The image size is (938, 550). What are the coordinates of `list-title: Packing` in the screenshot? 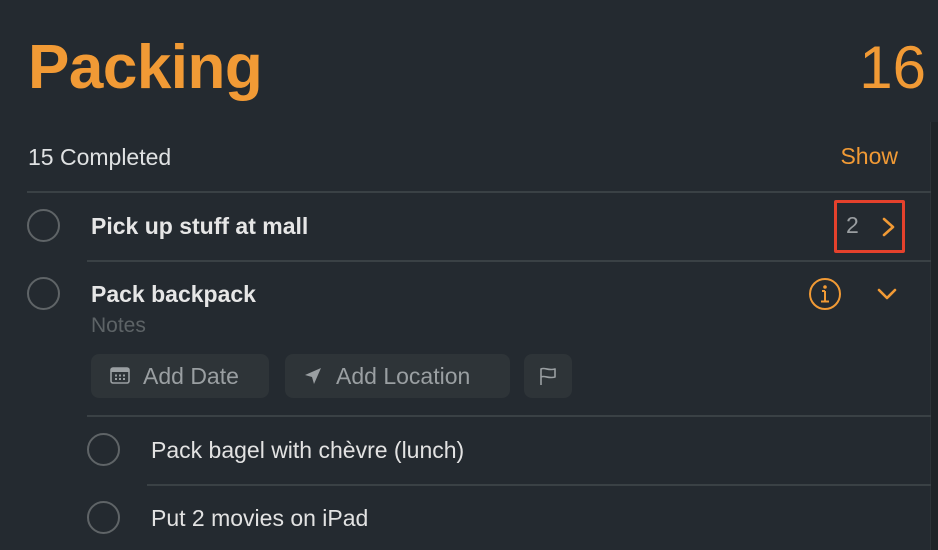 It's located at (145, 67).